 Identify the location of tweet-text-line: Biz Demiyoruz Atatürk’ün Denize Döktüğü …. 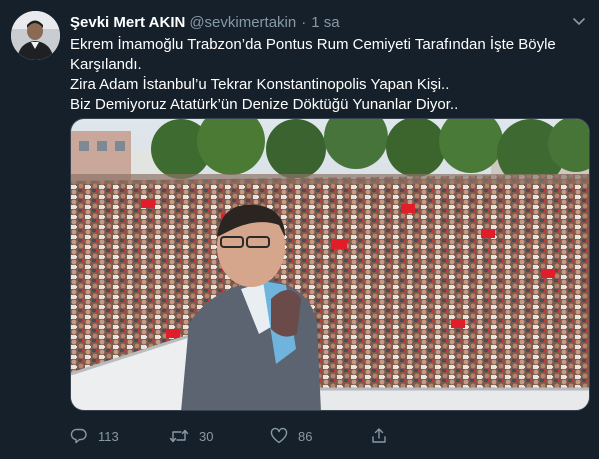
(264, 104).